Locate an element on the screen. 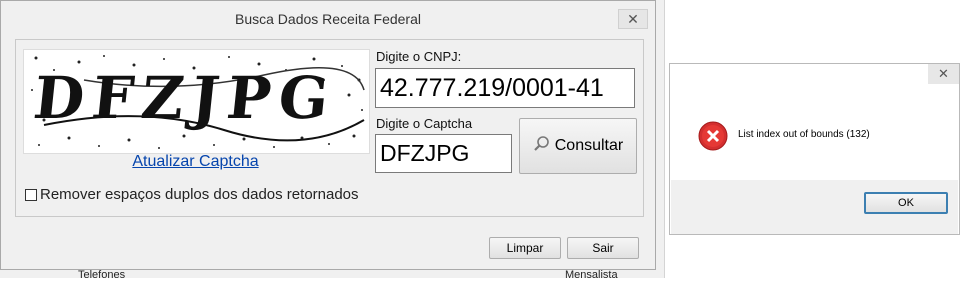  background-label-mensalista: Mensalista is located at coordinates (591, 275).